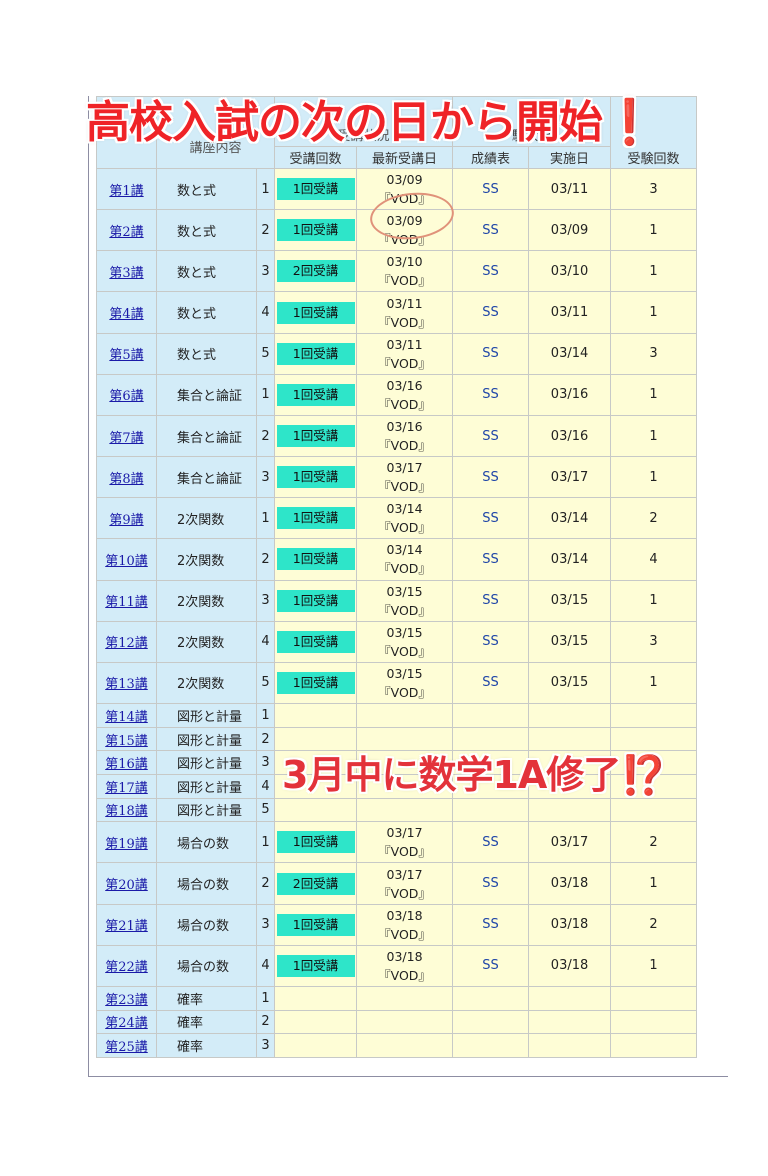 This screenshot has width=768, height=1176. I want to click on lecture-cell: 第19講, so click(126, 842).